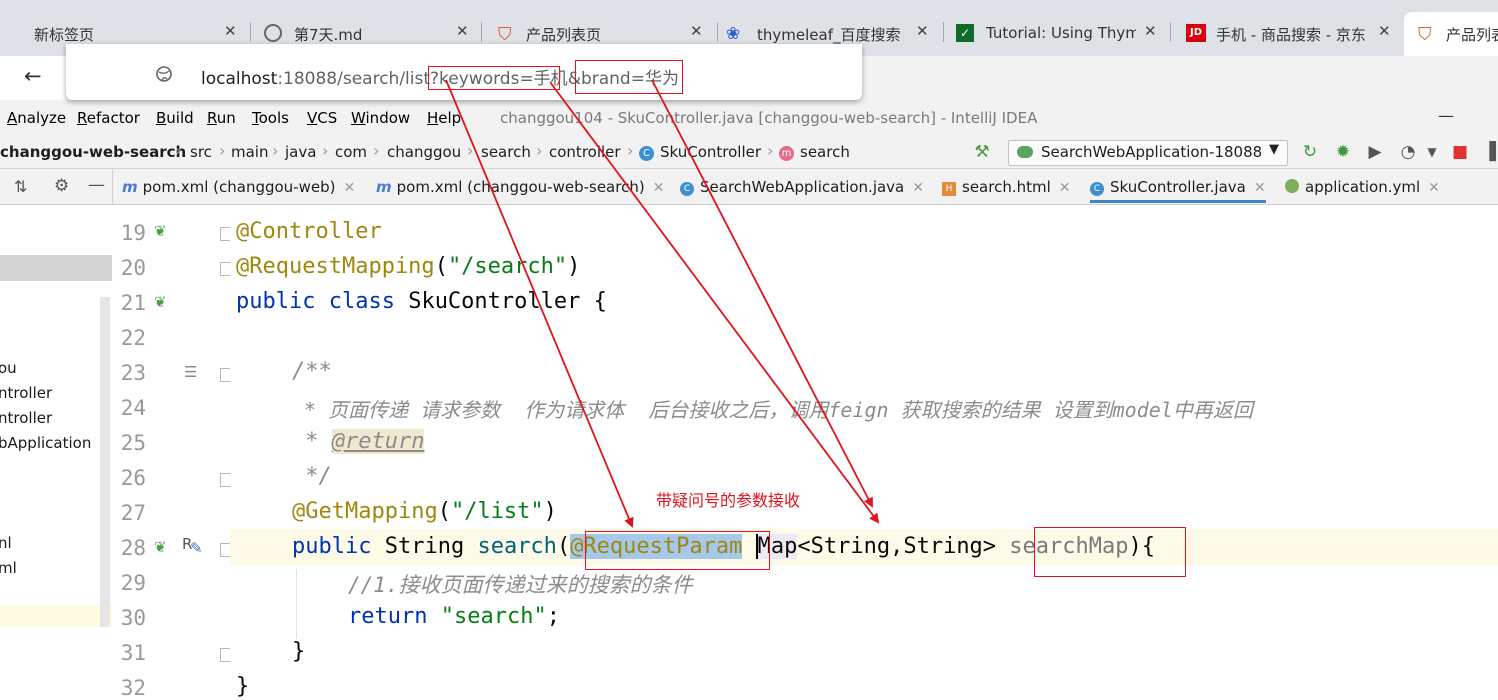 The image size is (1498, 700). I want to click on browser-tab-label: 第7天.md, so click(328, 35).